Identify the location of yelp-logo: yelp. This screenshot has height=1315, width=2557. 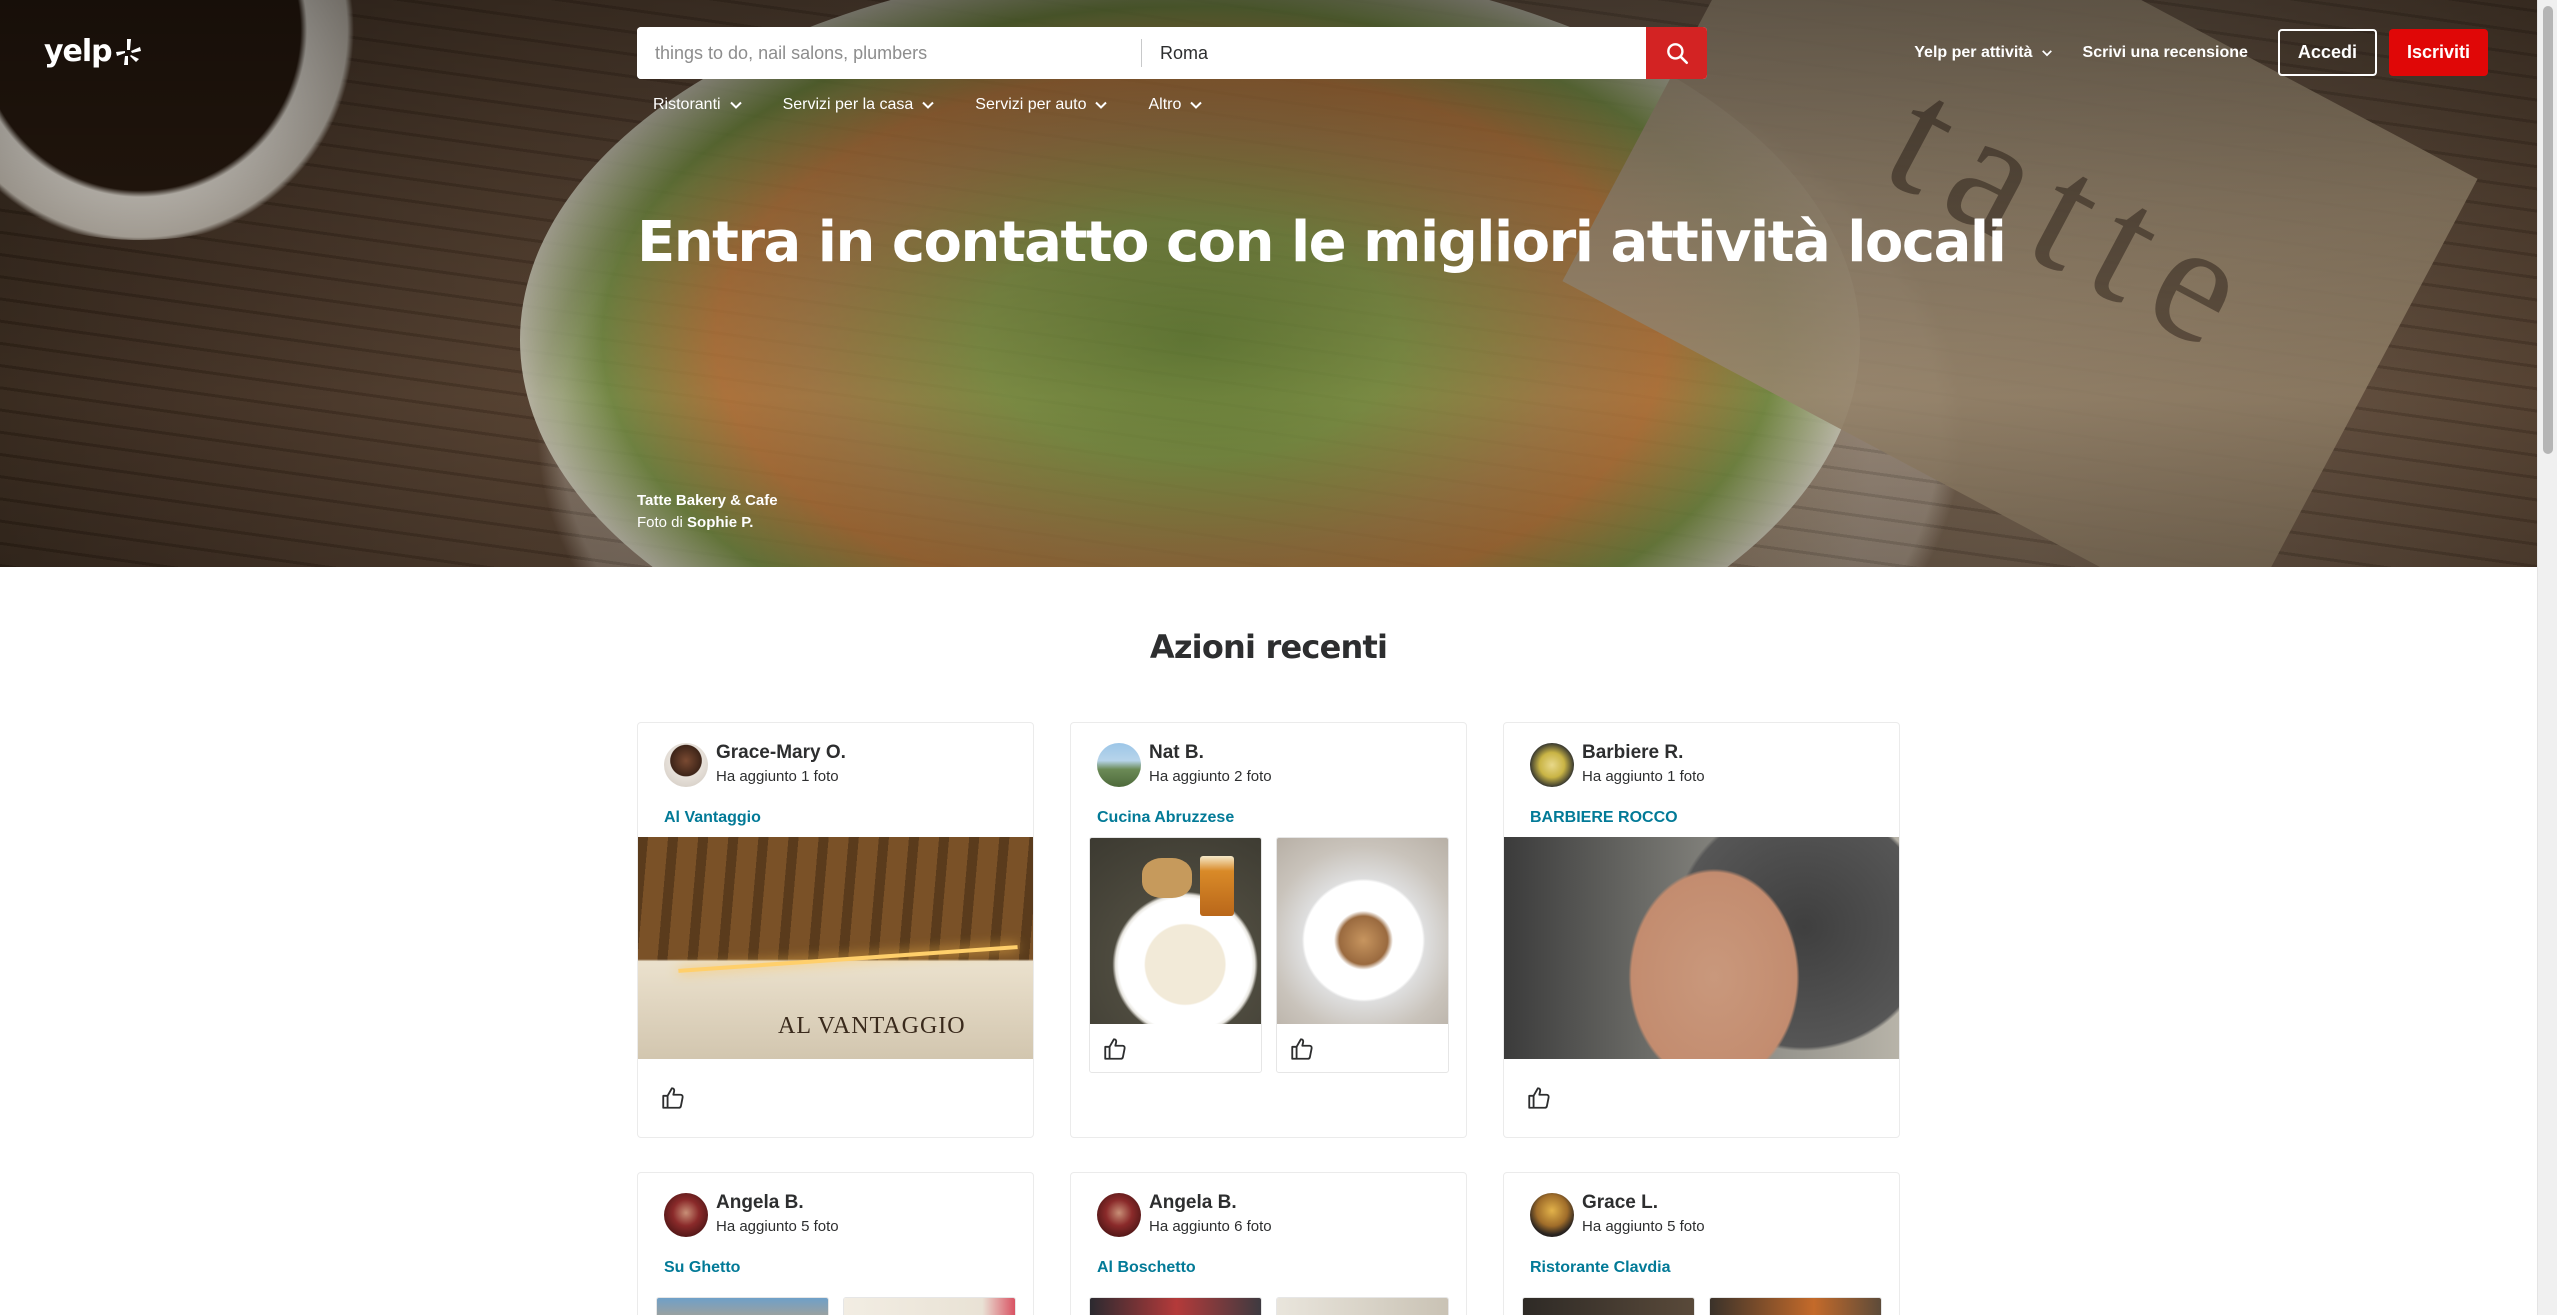
(93, 51).